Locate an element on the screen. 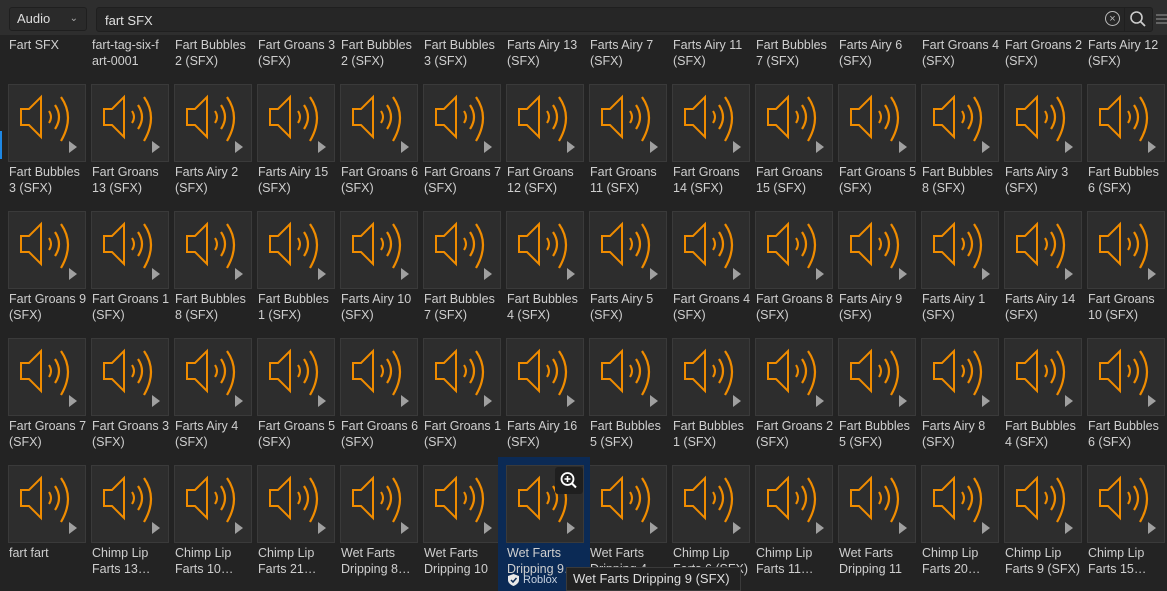  zoom-preview-button is located at coordinates (569, 480).